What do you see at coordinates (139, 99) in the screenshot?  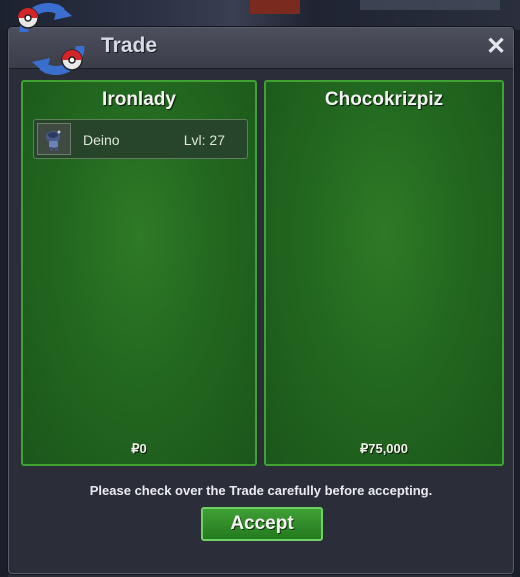 I see `trainer-name: Ironlady` at bounding box center [139, 99].